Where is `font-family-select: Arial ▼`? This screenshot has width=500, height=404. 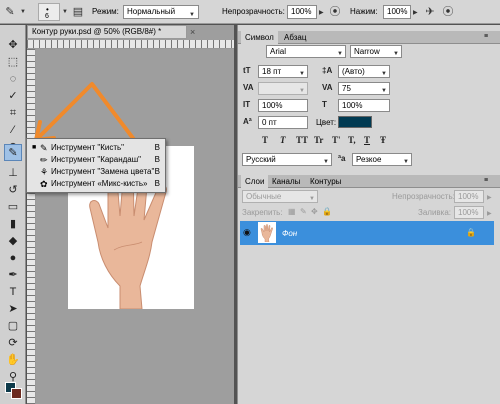
font-family-select: Arial ▼ is located at coordinates (306, 51).